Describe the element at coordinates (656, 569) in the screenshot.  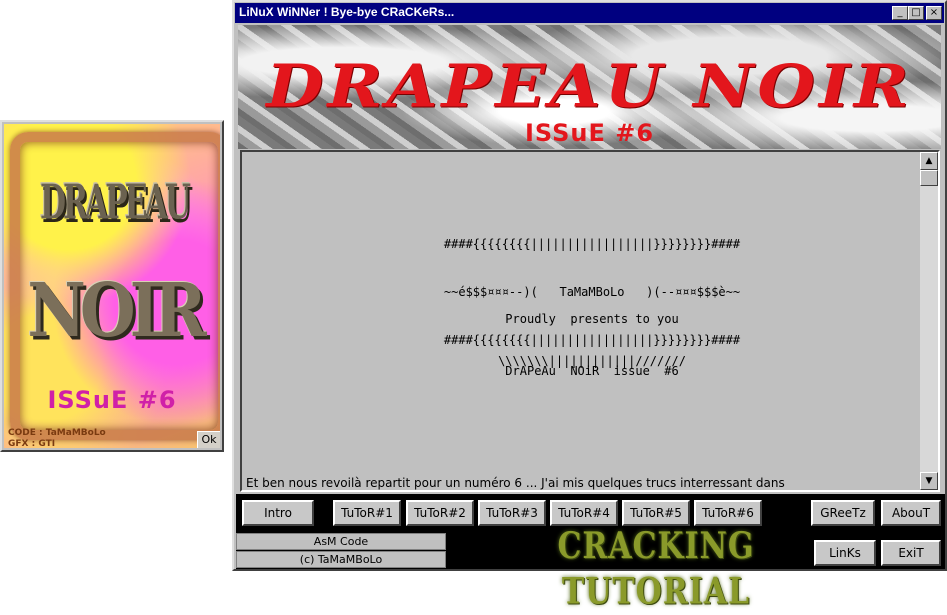
I see `cracking-tutorial-logo: CRACKING TUTORIAL` at that location.